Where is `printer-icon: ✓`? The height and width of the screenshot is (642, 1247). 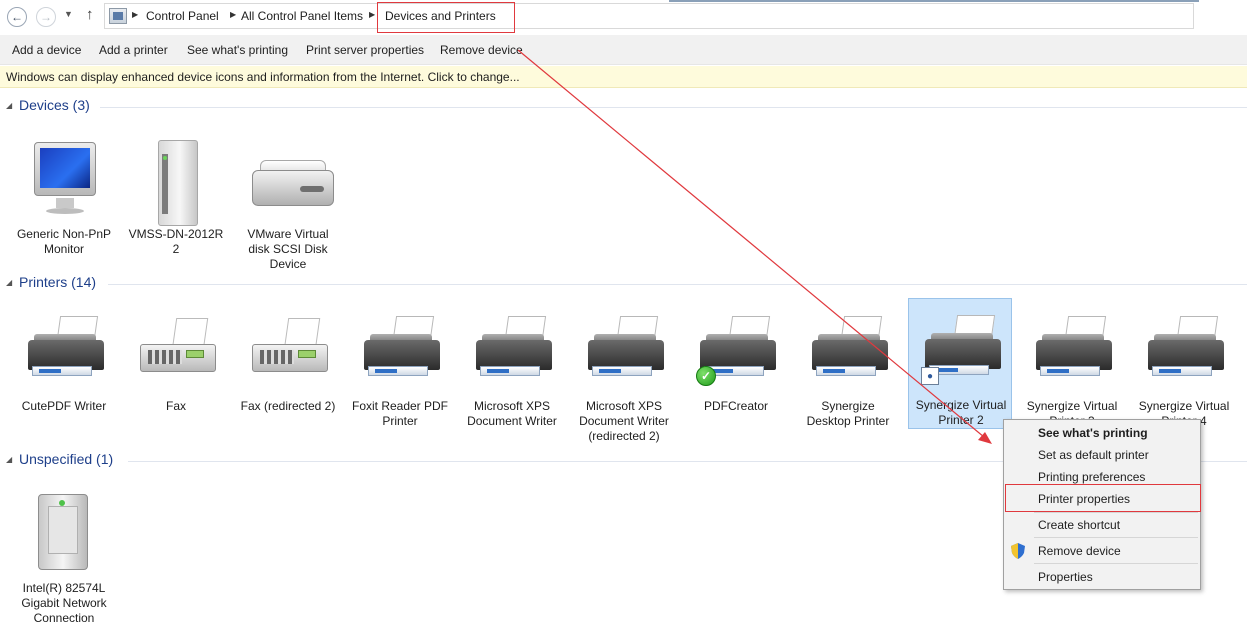 printer-icon: ✓ is located at coordinates (736, 352).